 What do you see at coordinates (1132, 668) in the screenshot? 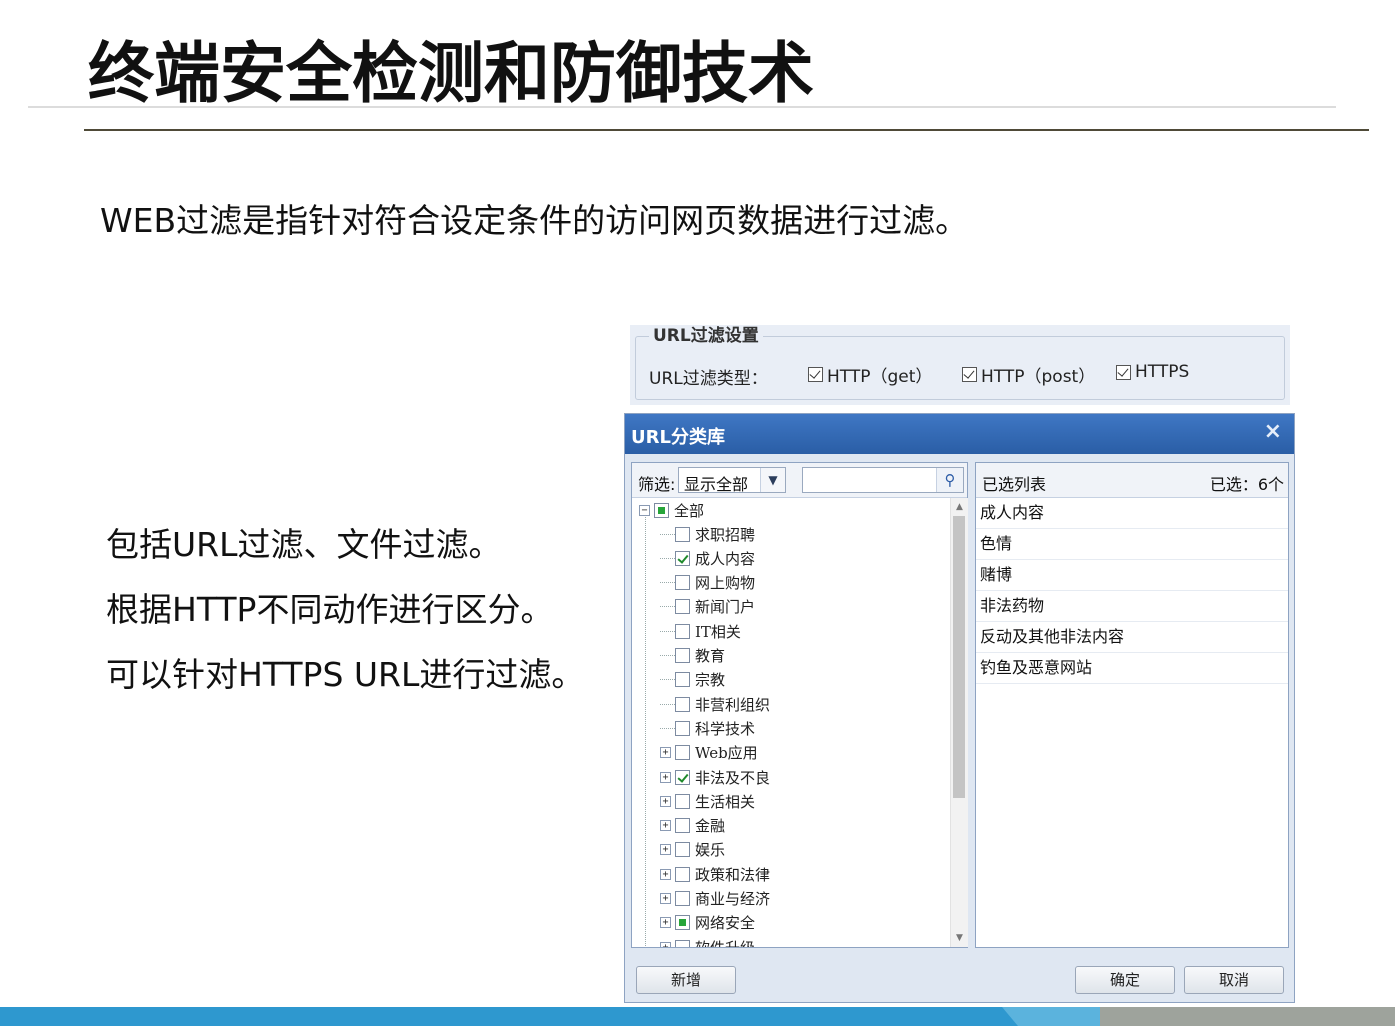
I see `list-item: 钓鱼及恶意网站` at bounding box center [1132, 668].